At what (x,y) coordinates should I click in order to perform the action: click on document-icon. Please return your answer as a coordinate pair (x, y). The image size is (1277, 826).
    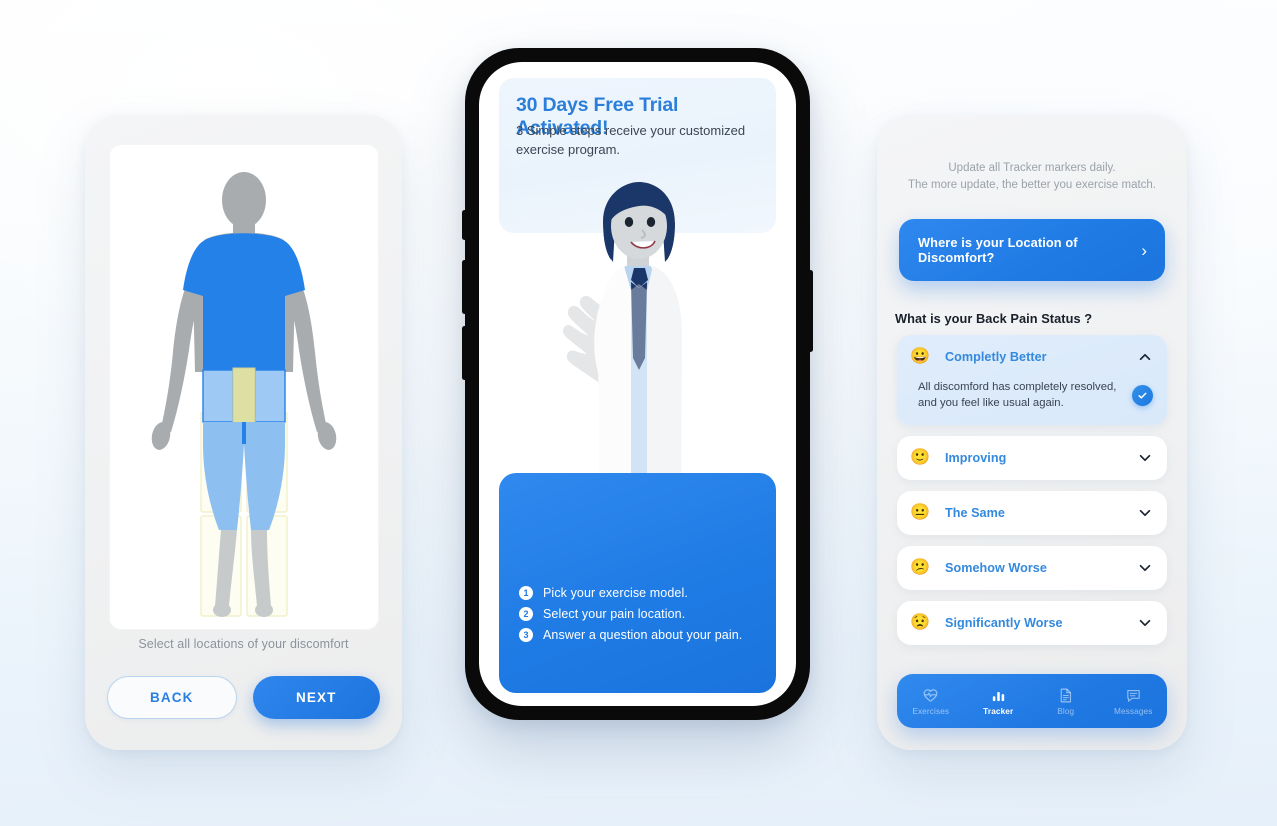
    Looking at the image, I should click on (1066, 695).